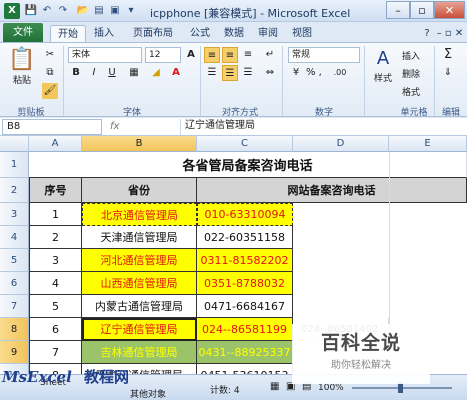  What do you see at coordinates (163, 55) in the screenshot?
I see `font-size-select: 12` at bounding box center [163, 55].